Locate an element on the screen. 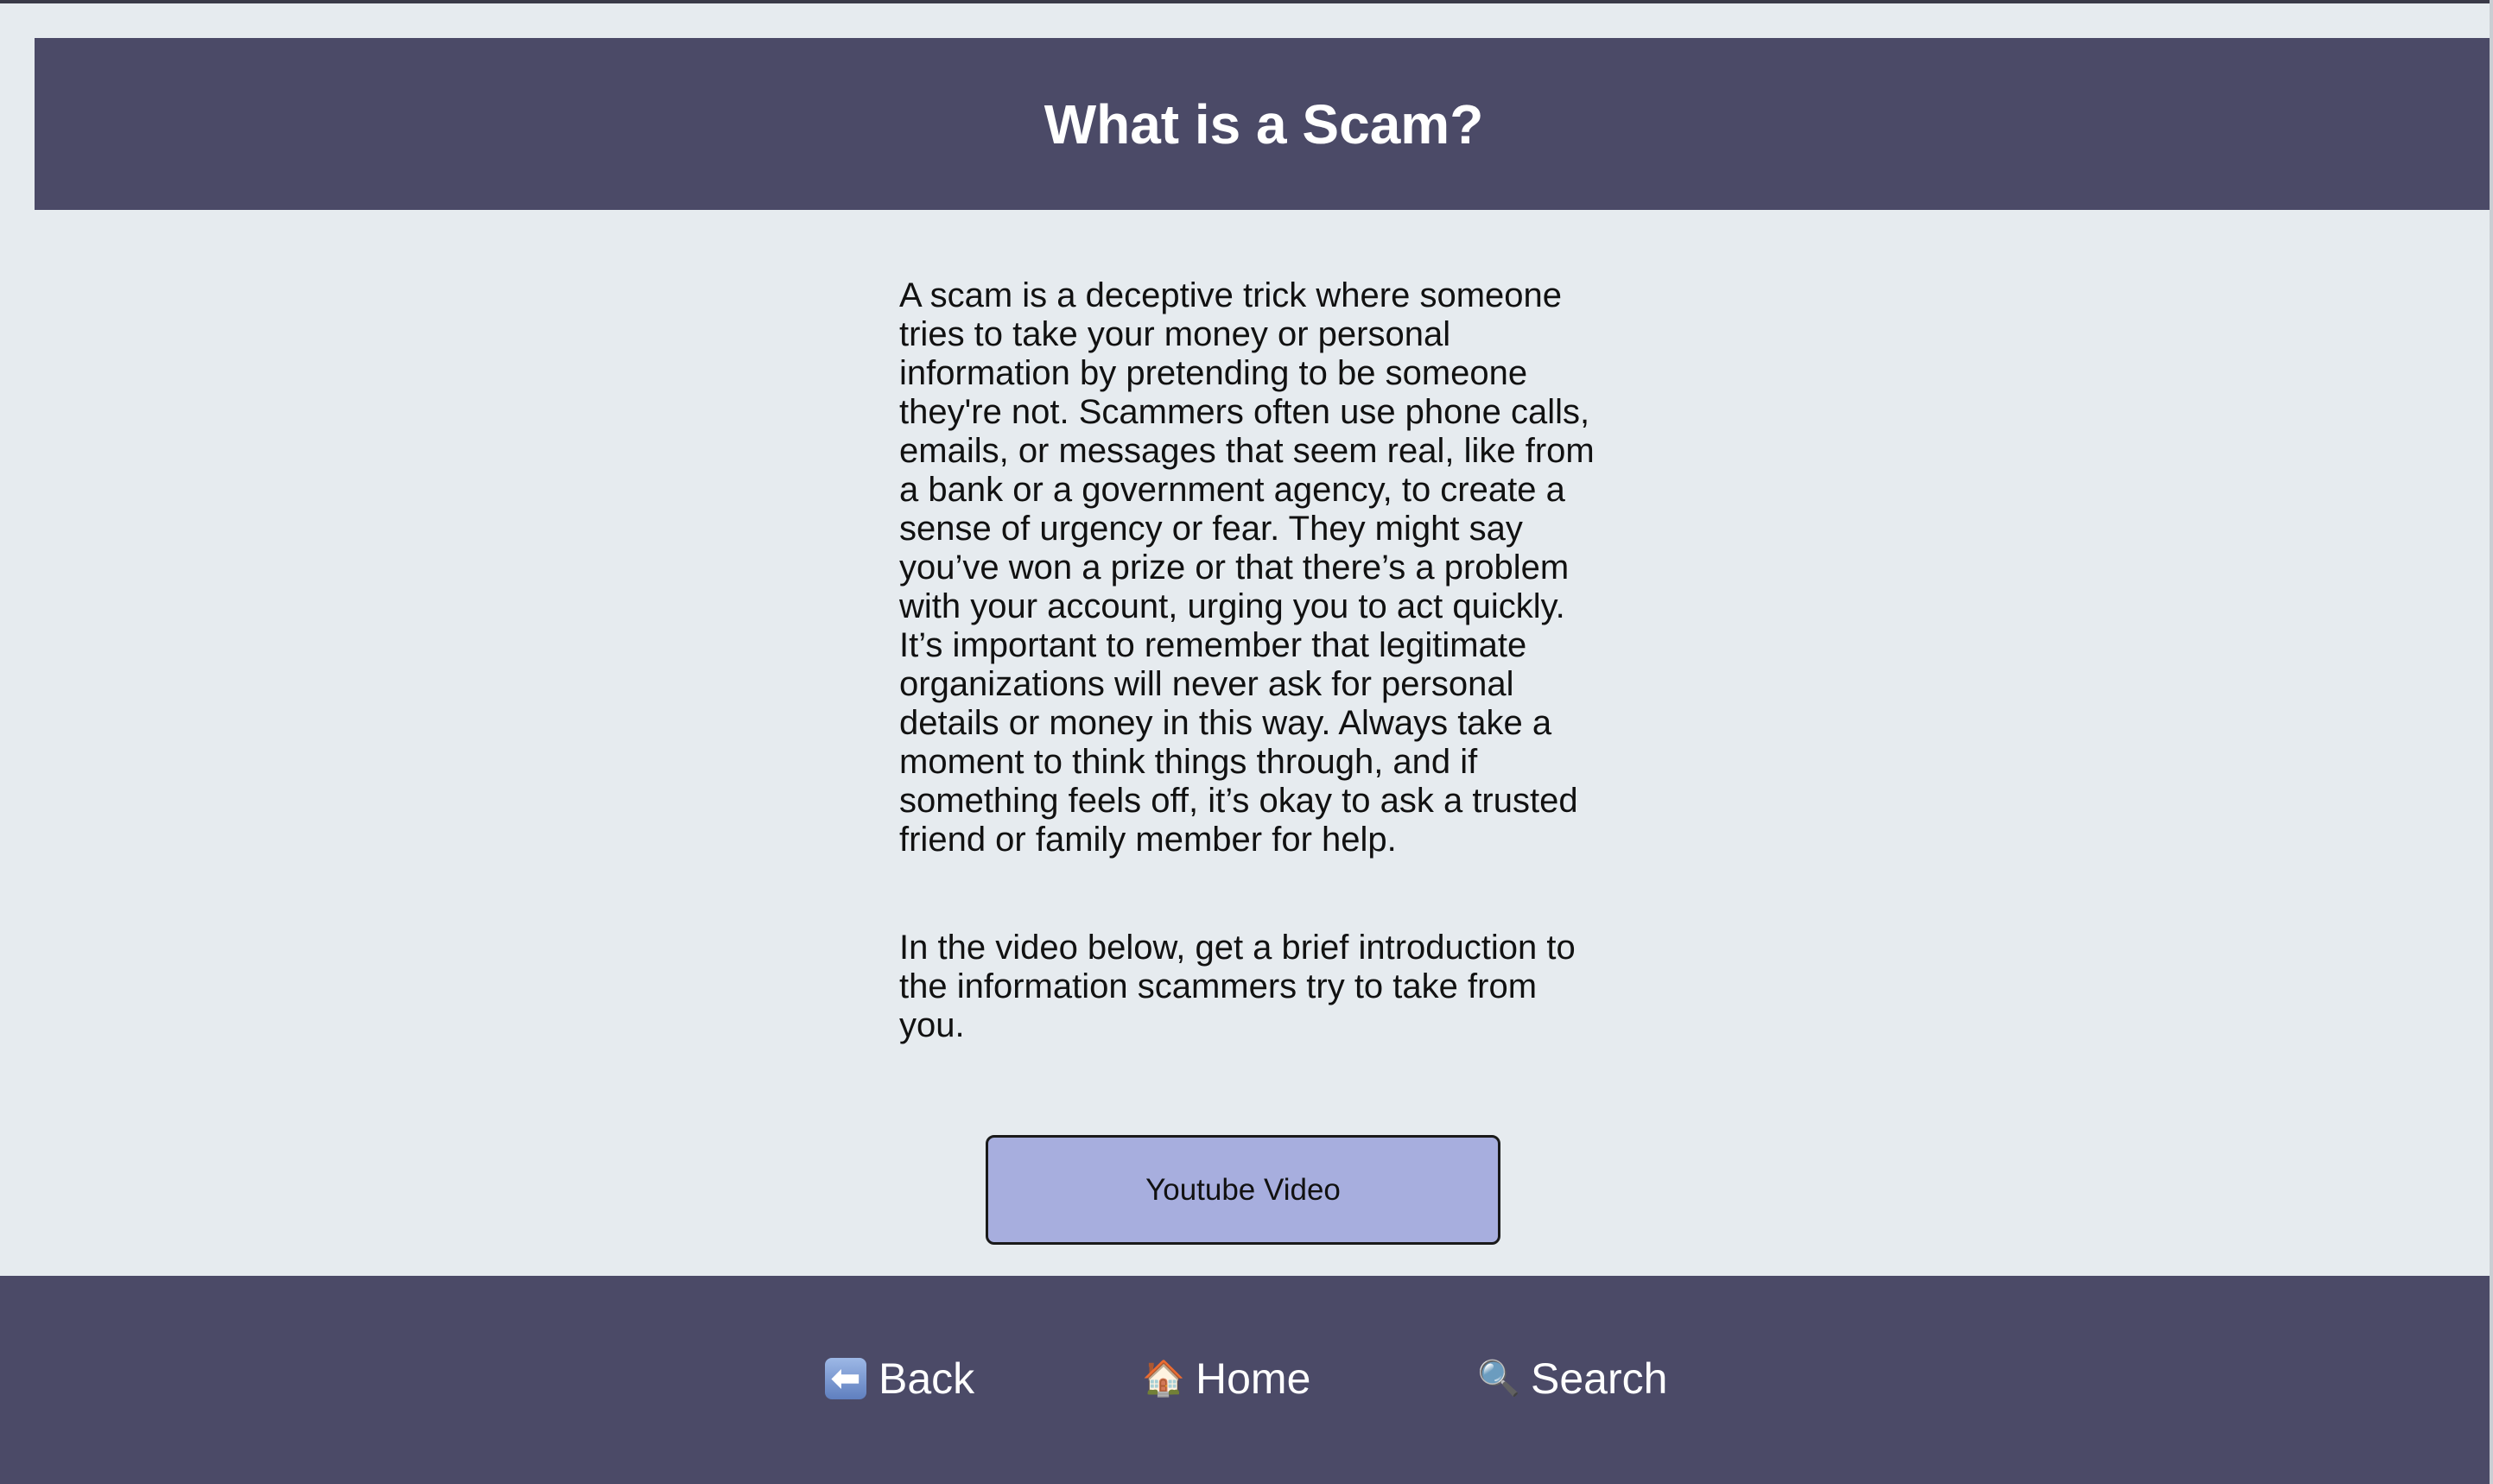  magnifier-icon: 🔍 is located at coordinates (1498, 1379).